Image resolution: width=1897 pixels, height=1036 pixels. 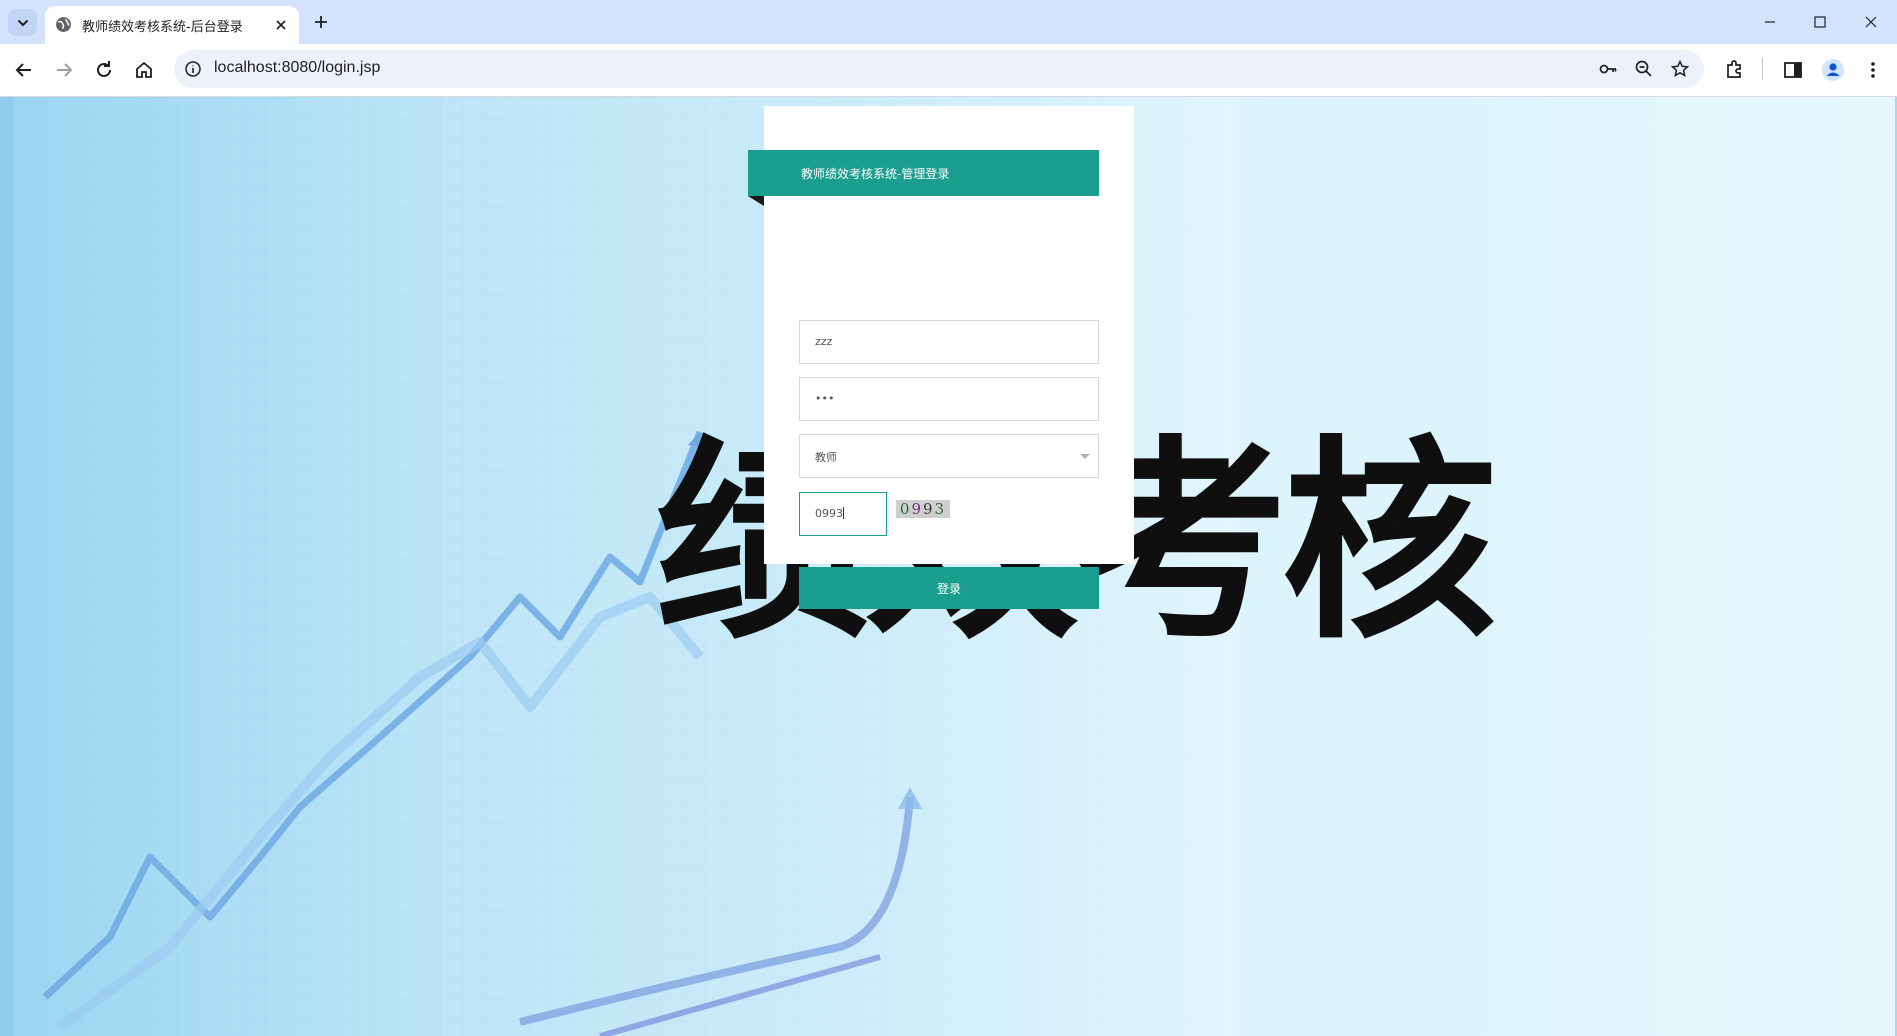 I want to click on globe-icon, so click(x=63, y=24).